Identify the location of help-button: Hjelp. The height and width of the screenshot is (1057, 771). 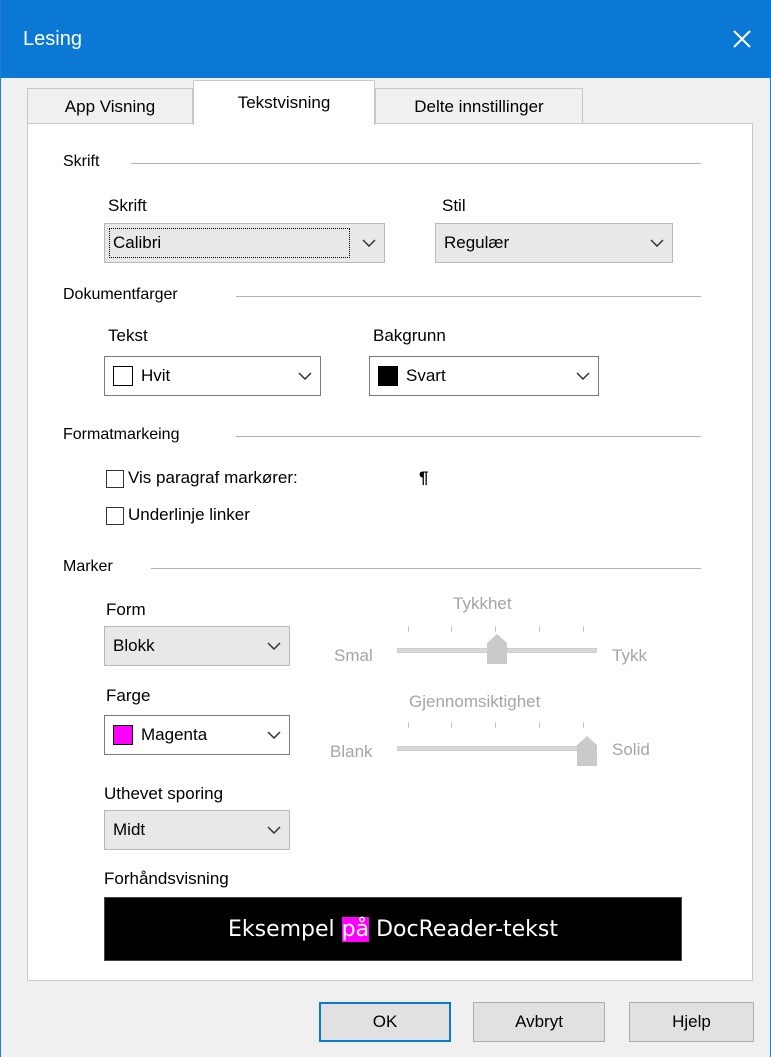
(691, 1022).